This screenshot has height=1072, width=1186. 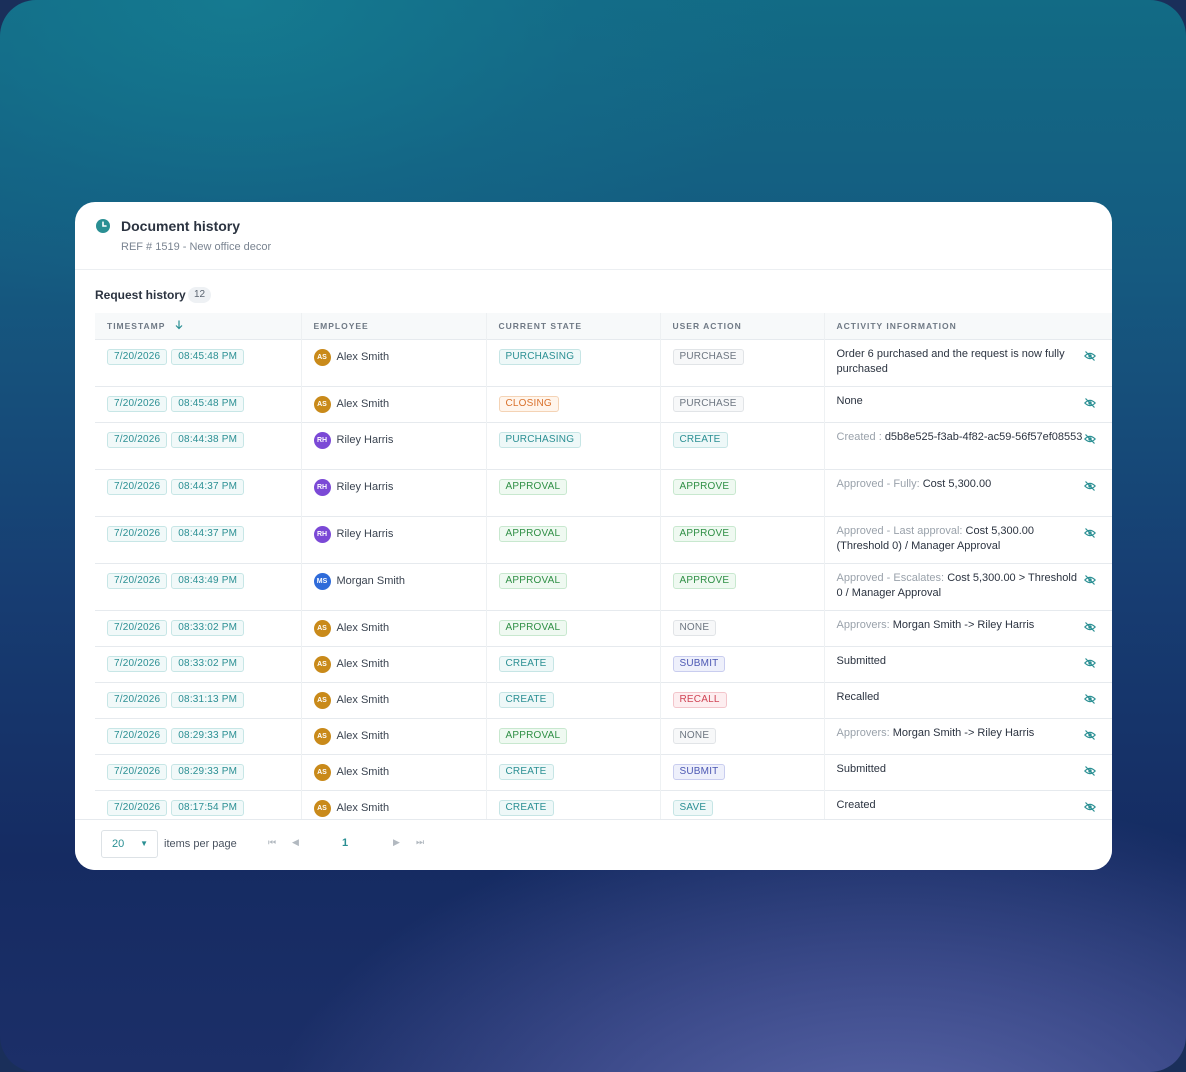 What do you see at coordinates (742, 362) in the screenshot?
I see `cell-user-action: PURCHASE` at bounding box center [742, 362].